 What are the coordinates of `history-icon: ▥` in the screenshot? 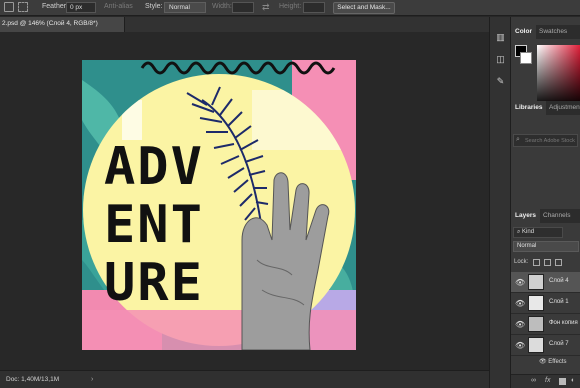 It's located at (500, 37).